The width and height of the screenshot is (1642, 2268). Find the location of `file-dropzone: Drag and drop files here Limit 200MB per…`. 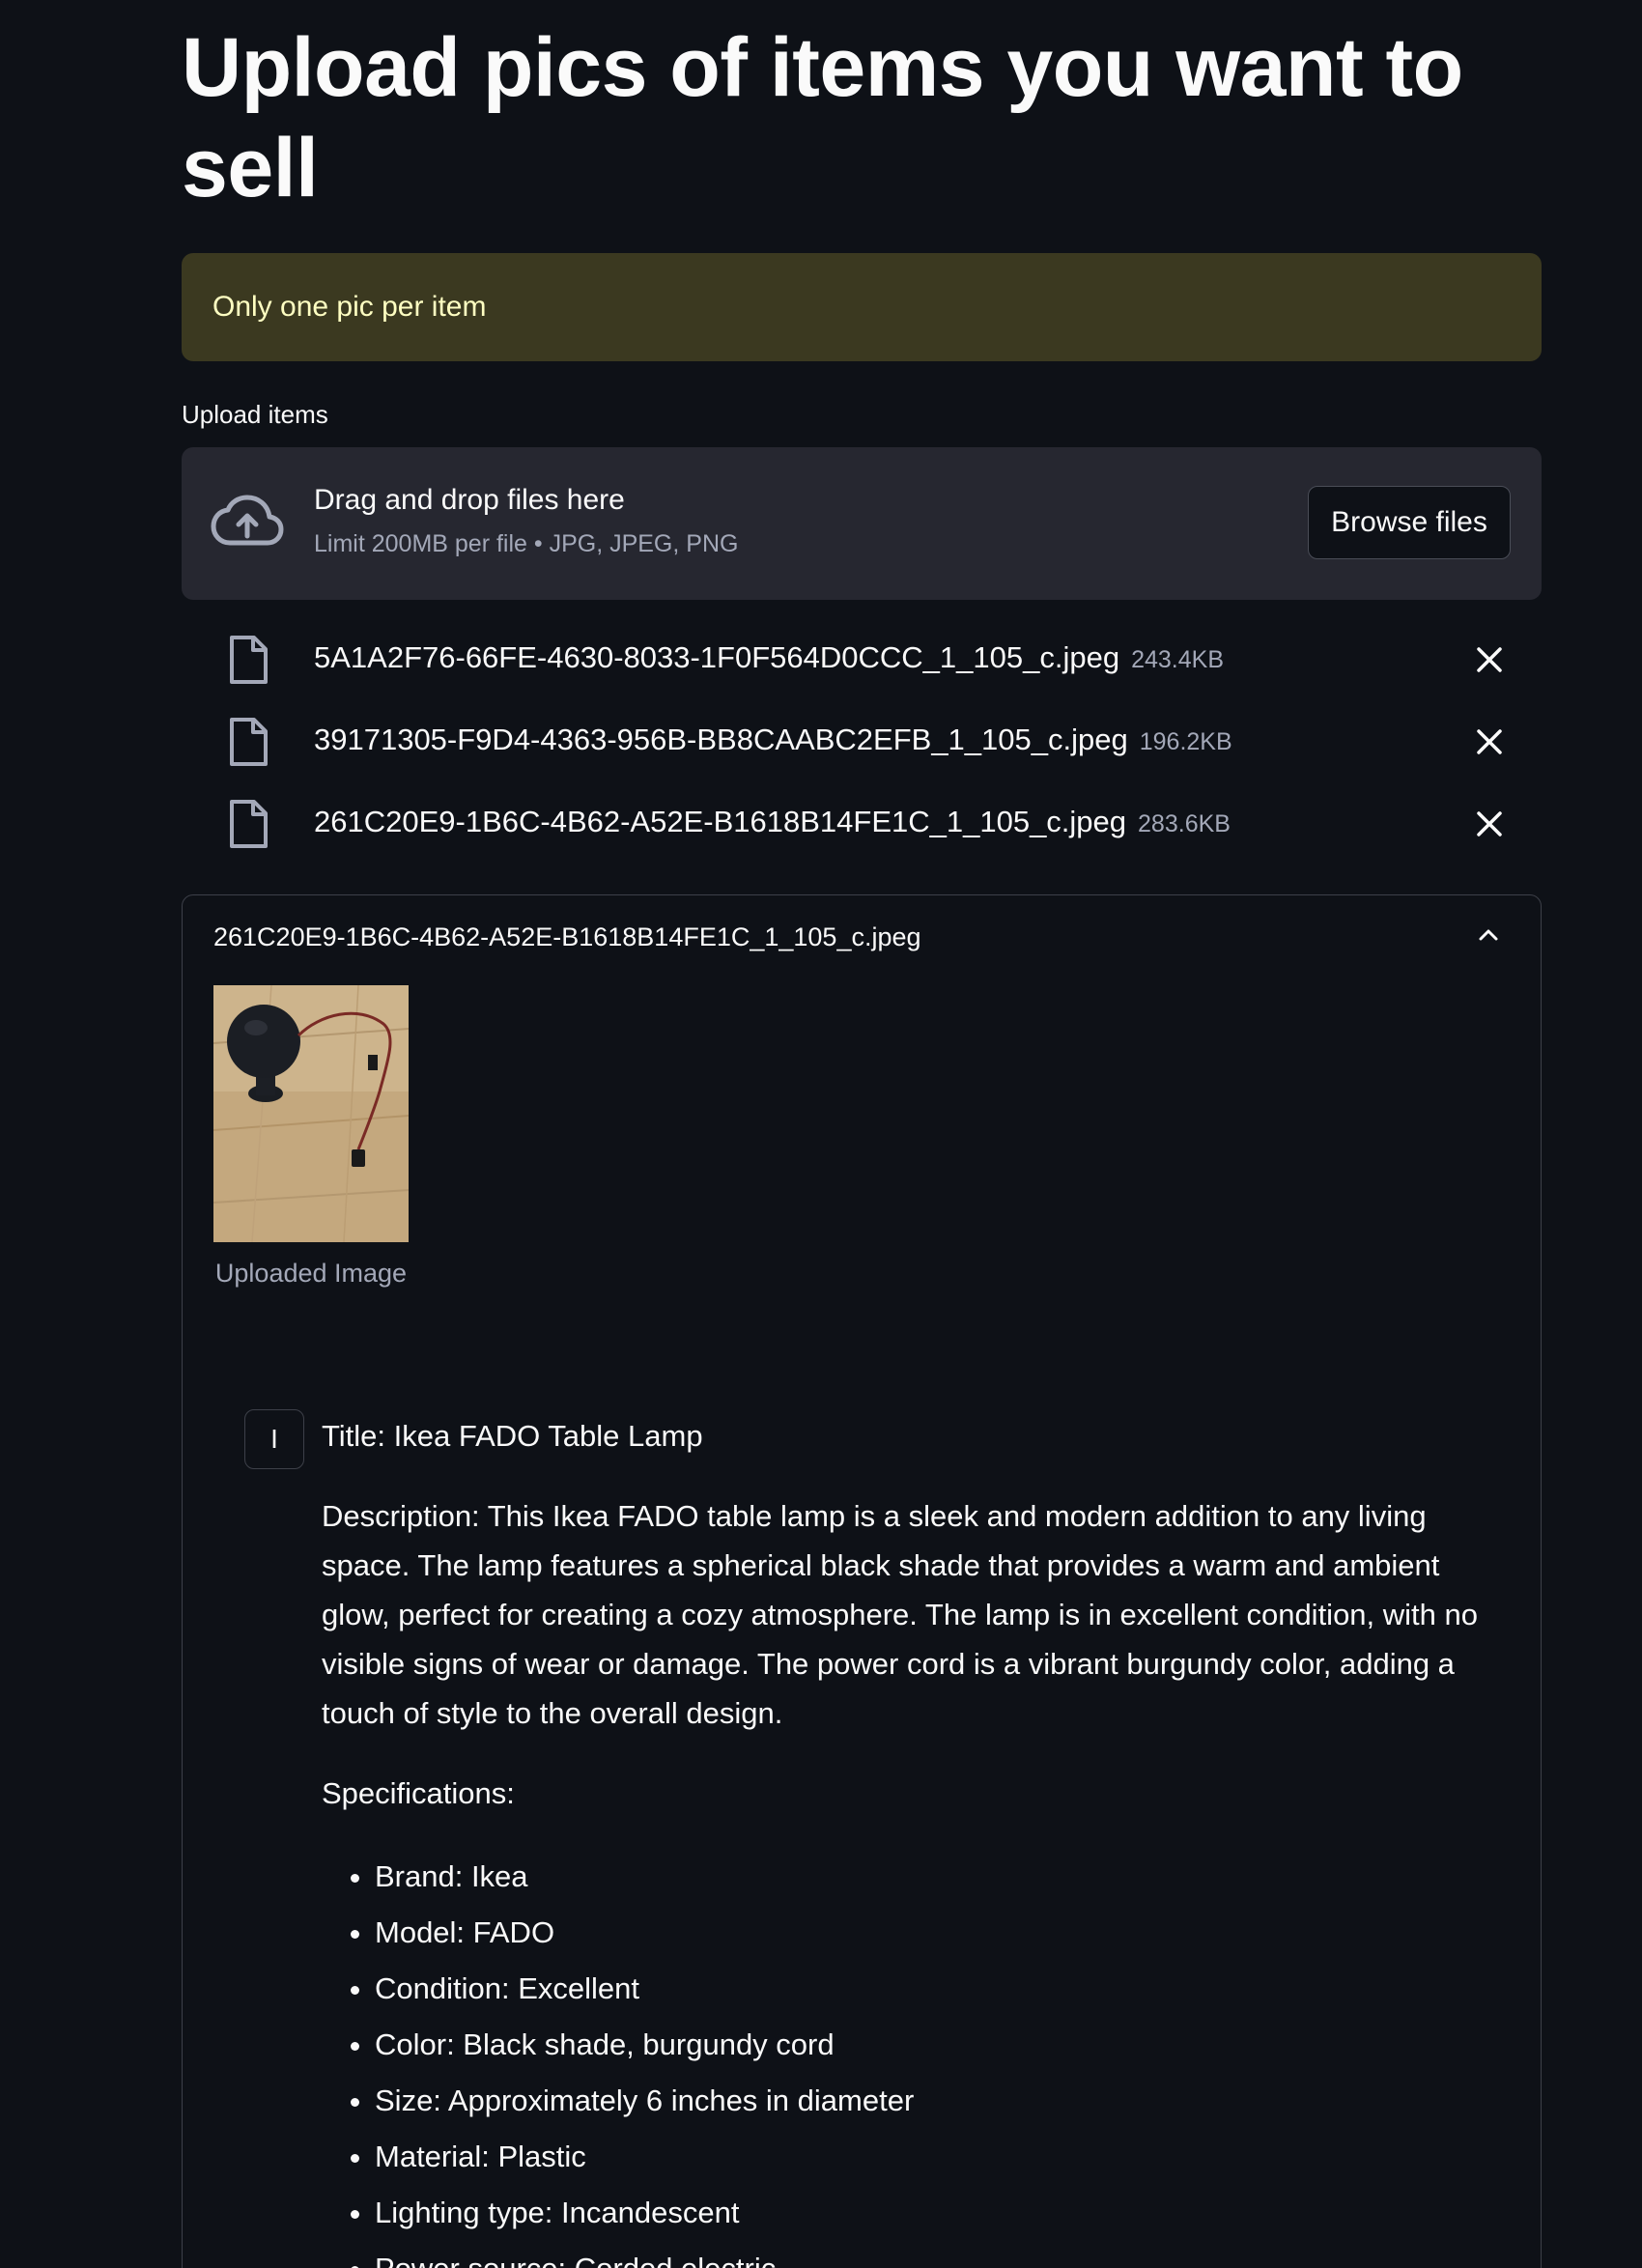

file-dropzone: Drag and drop files here Limit 200MB per… is located at coordinates (862, 523).